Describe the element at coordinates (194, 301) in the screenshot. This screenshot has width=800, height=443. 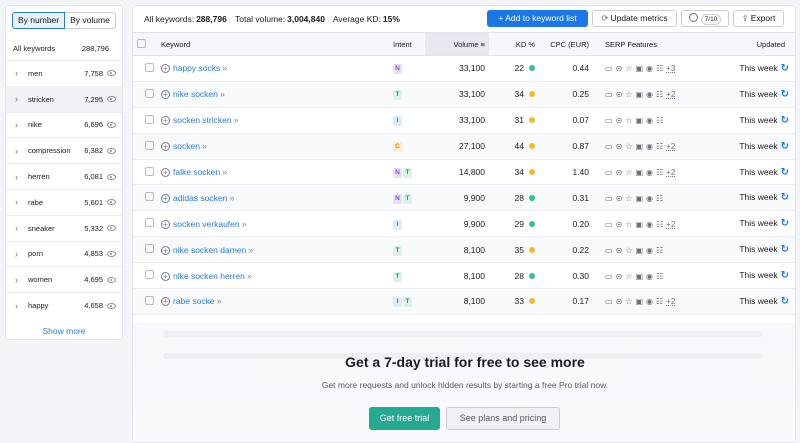
I see `keyword-link: rabe socke` at that location.